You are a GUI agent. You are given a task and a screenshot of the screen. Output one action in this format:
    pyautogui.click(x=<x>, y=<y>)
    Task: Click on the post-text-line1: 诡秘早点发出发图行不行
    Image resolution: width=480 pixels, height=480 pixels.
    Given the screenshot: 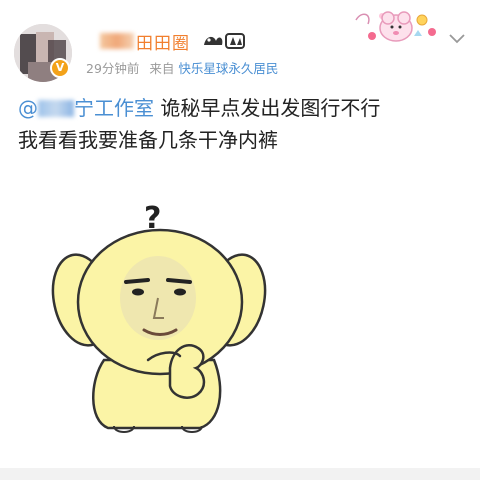 What is the action you would take?
    pyautogui.click(x=270, y=108)
    